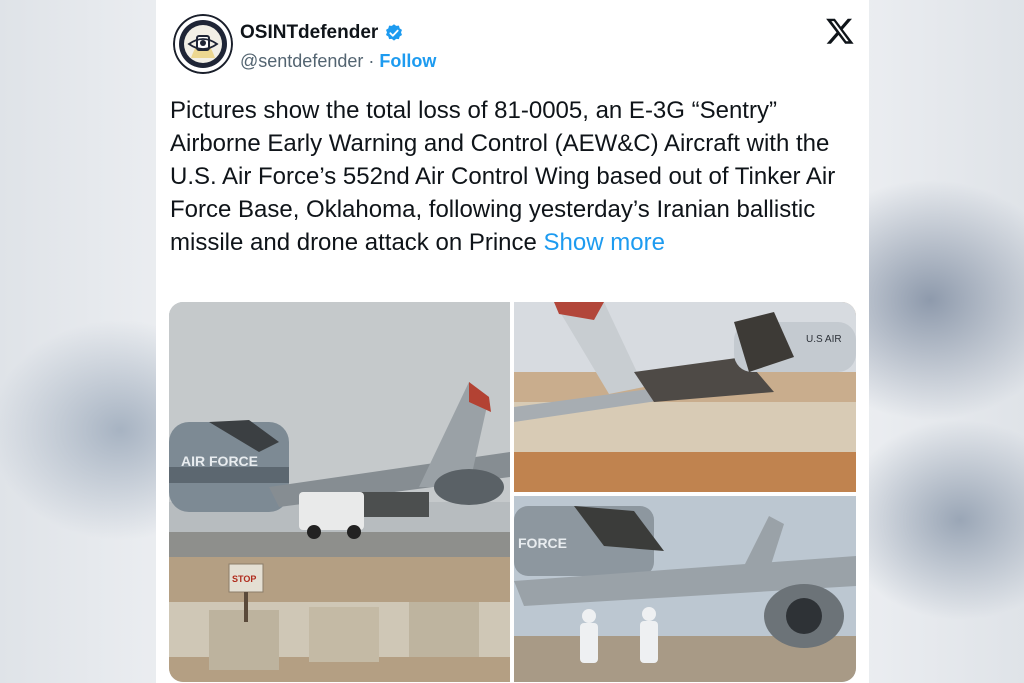 This screenshot has height=683, width=1024. Describe the element at coordinates (604, 242) in the screenshot. I see `show-more-link: Show more` at that location.